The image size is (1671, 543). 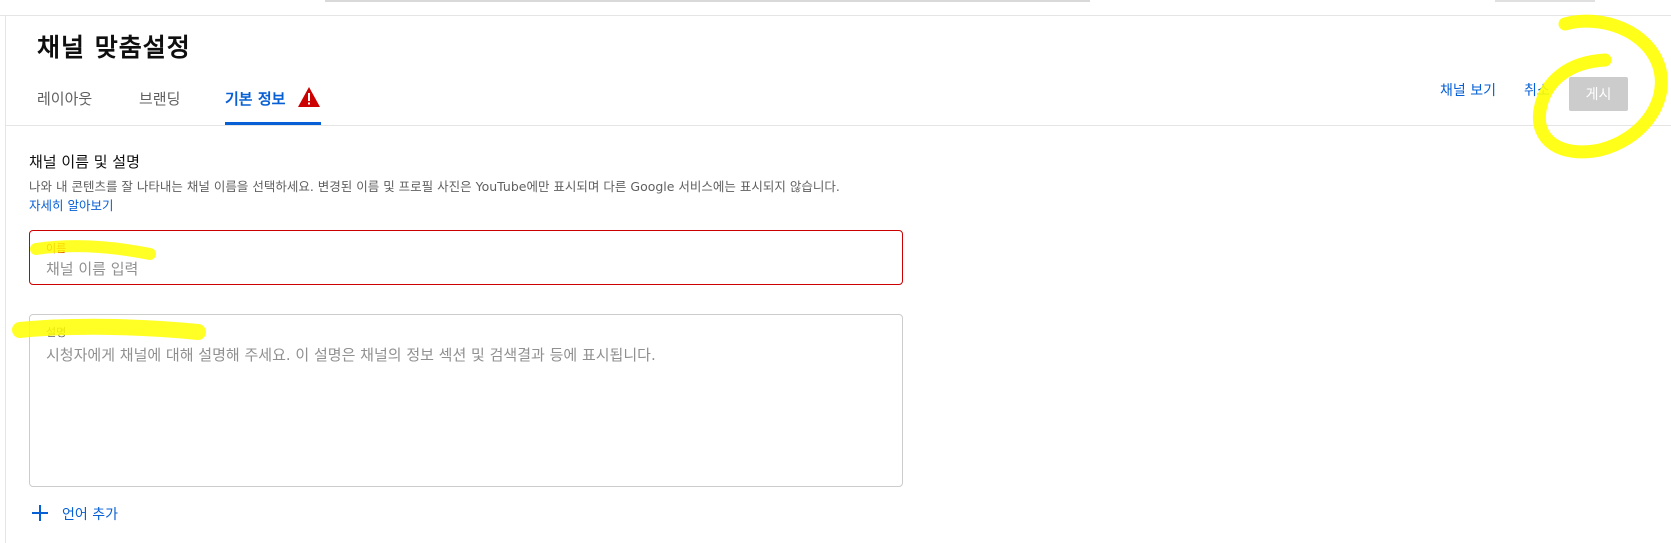 What do you see at coordinates (1537, 90) in the screenshot?
I see `cancel-button: 취소` at bounding box center [1537, 90].